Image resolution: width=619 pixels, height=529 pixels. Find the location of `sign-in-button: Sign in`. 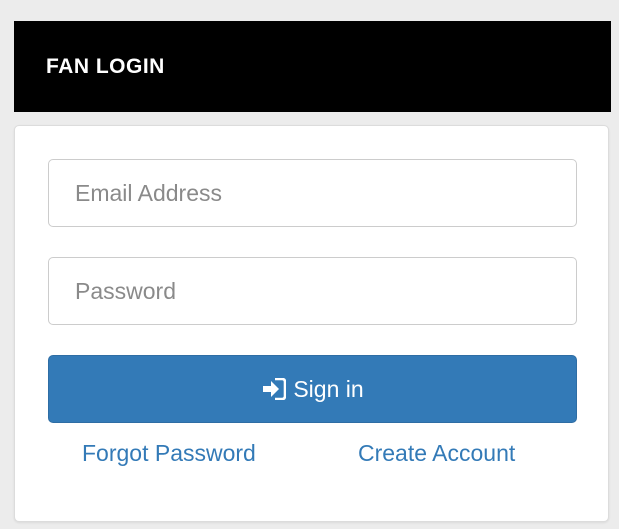

sign-in-button: Sign in is located at coordinates (312, 389).